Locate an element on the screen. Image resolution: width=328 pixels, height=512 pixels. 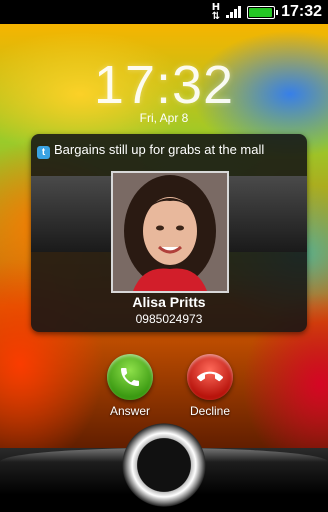
phone-icon is located at coordinates (130, 377).